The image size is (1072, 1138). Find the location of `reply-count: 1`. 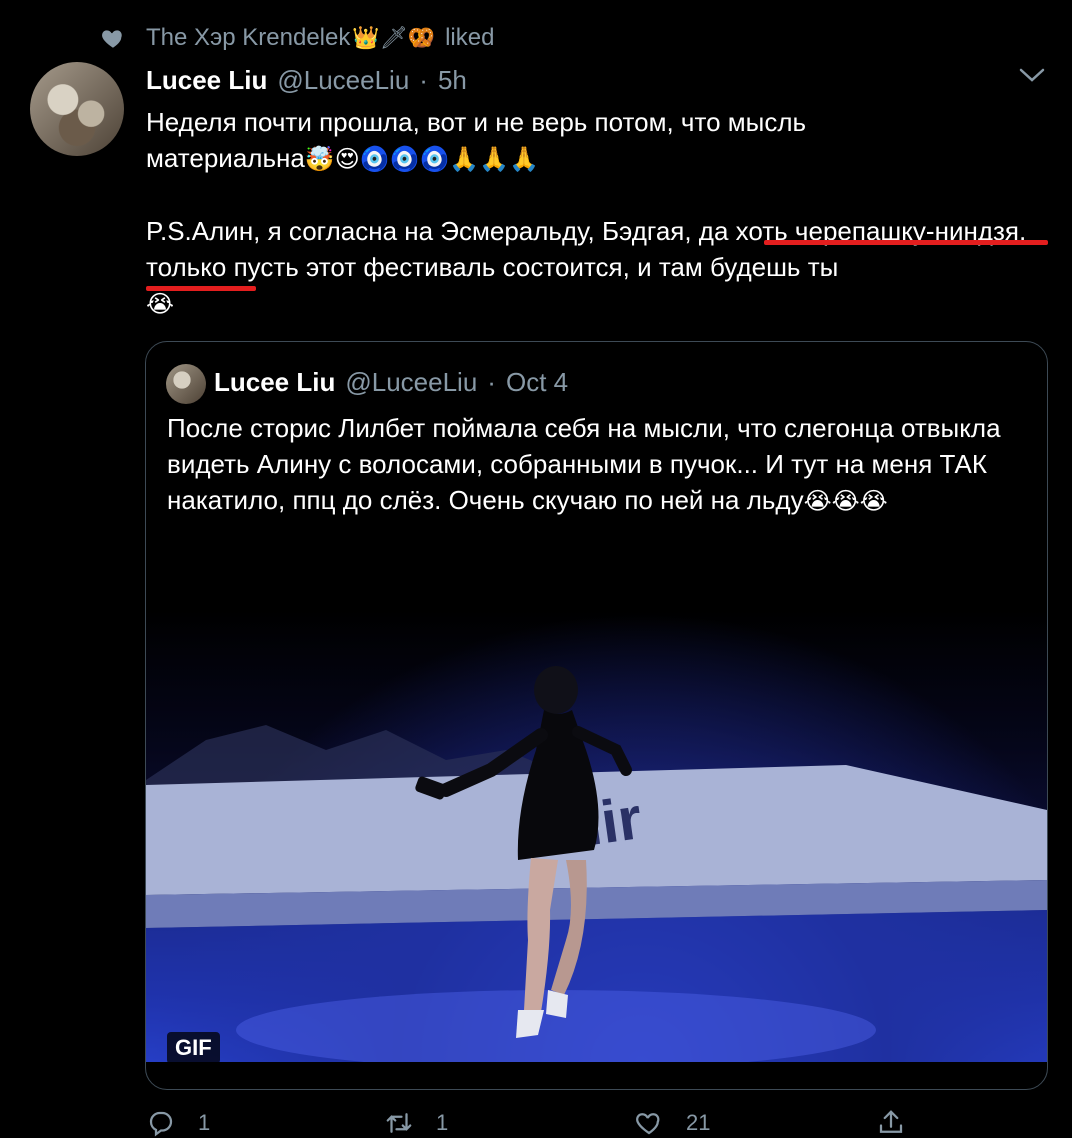

reply-count: 1 is located at coordinates (204, 1122).